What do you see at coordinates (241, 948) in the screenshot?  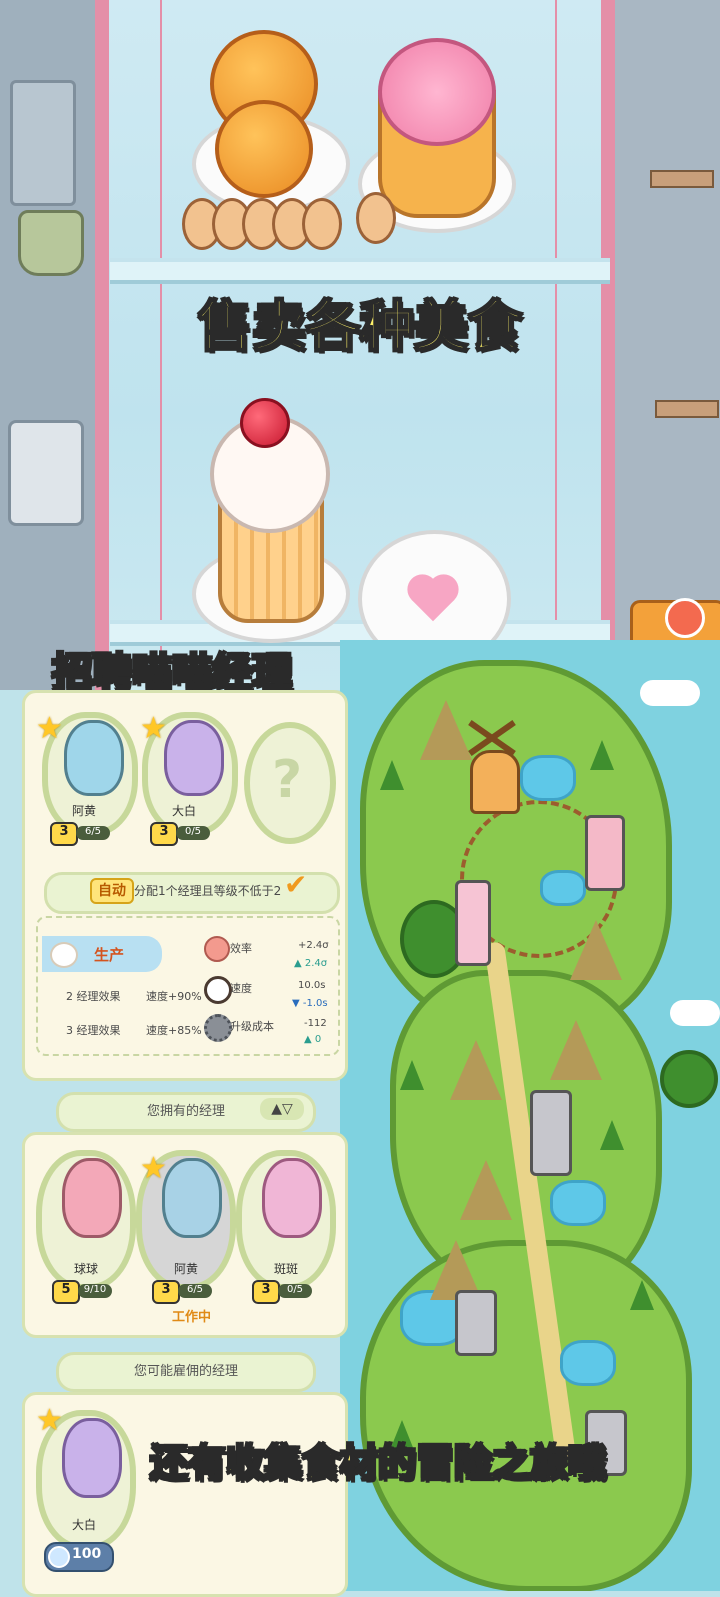 I see `stat-name: 效率` at bounding box center [241, 948].